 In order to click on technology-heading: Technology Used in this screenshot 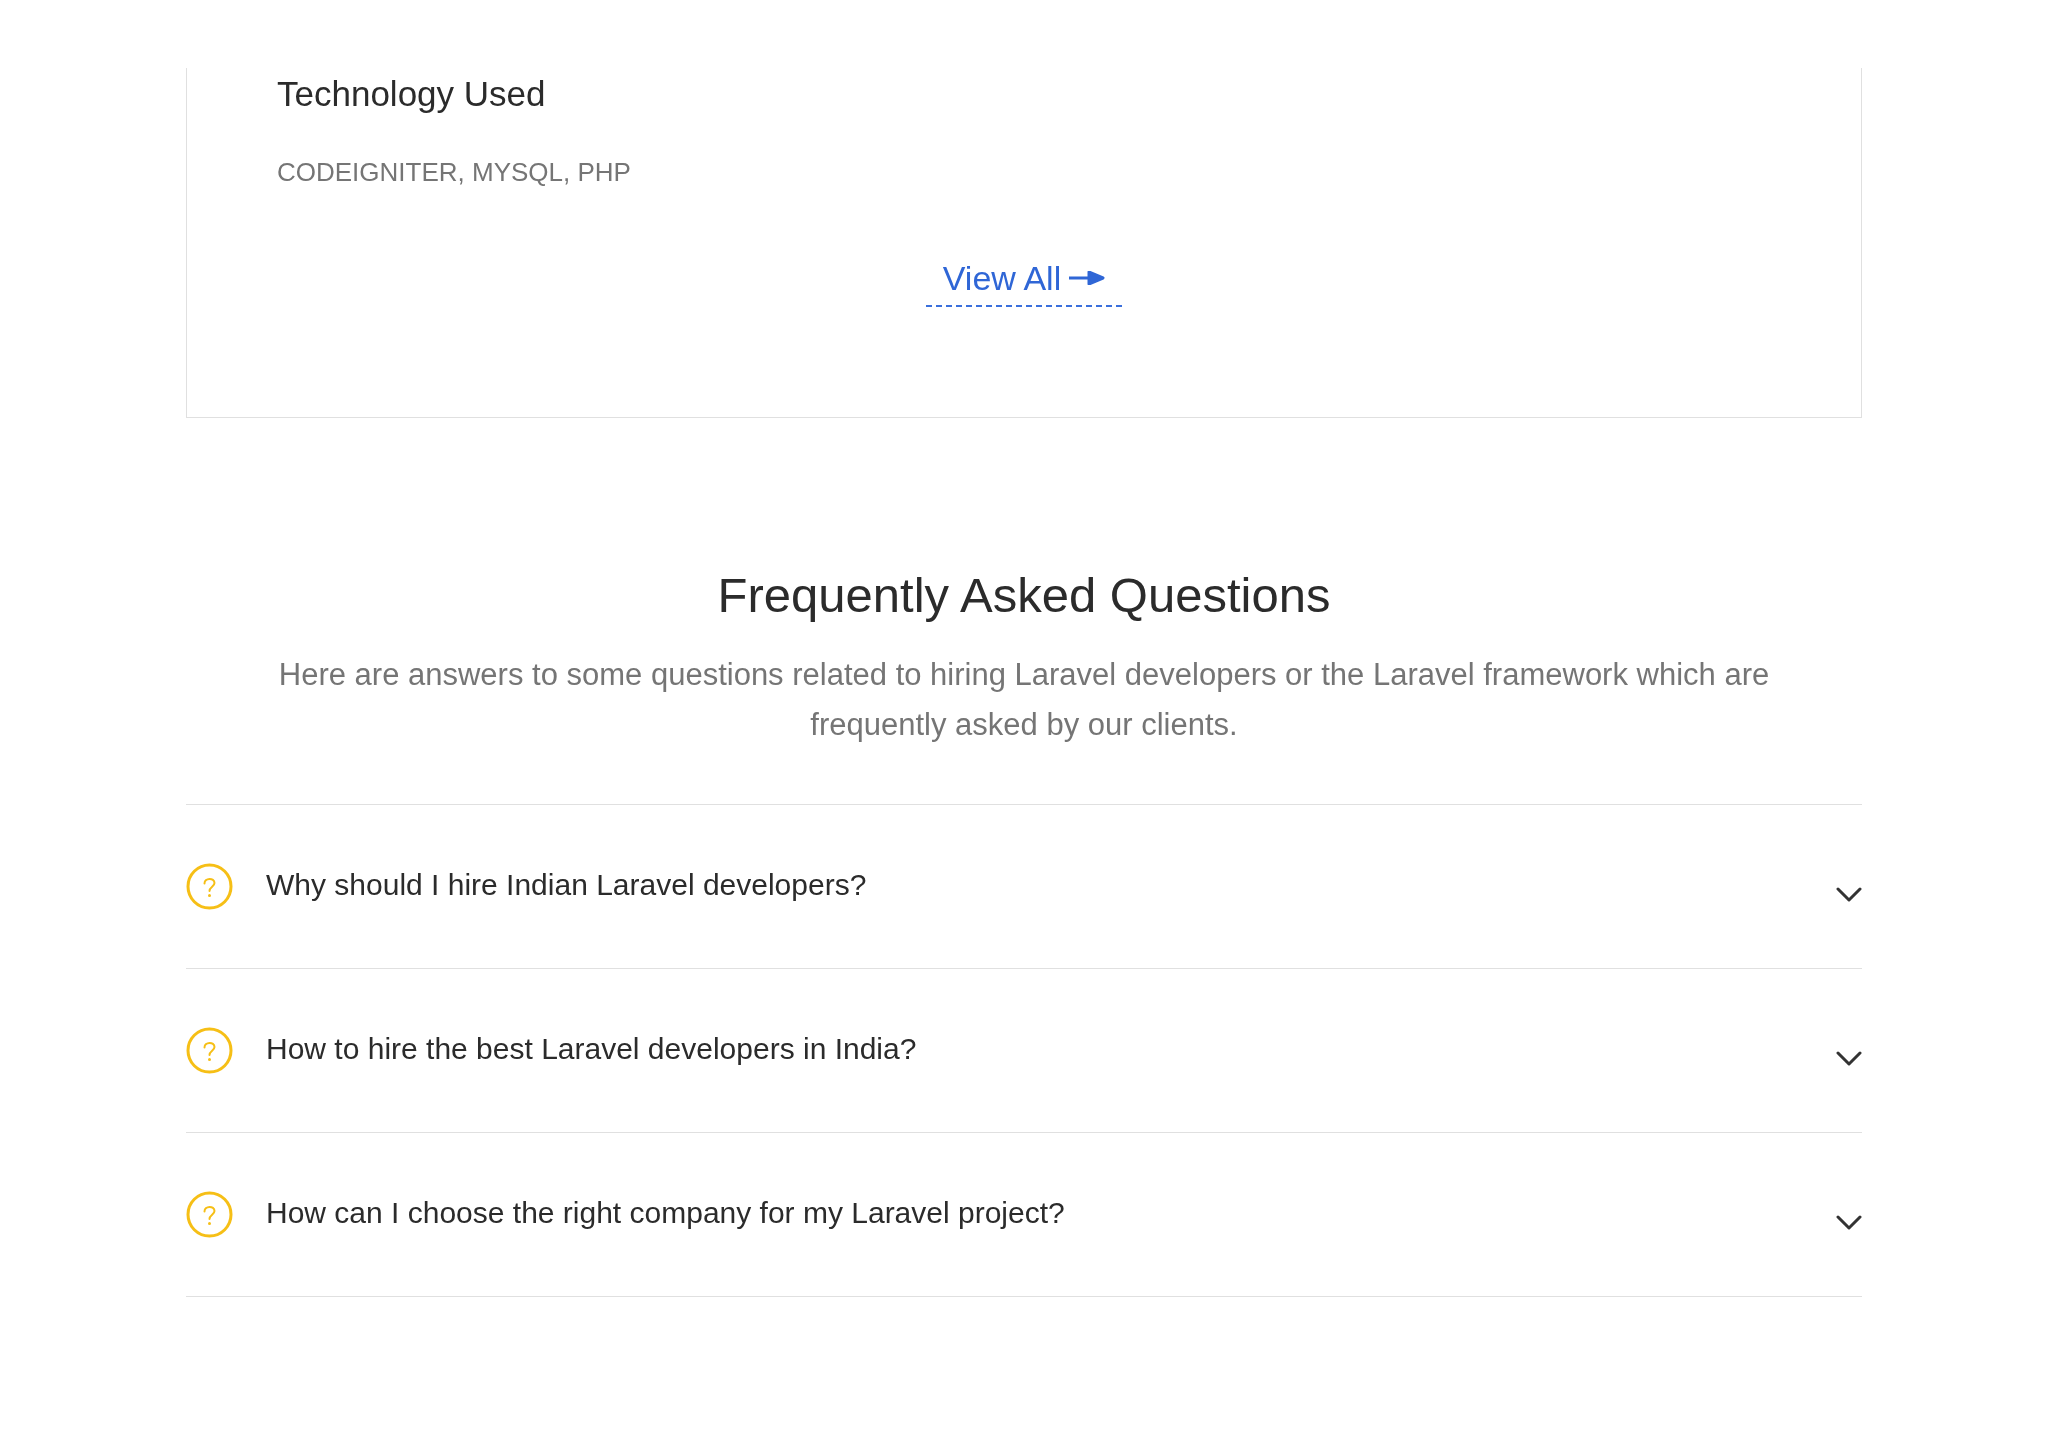, I will do `click(411, 94)`.